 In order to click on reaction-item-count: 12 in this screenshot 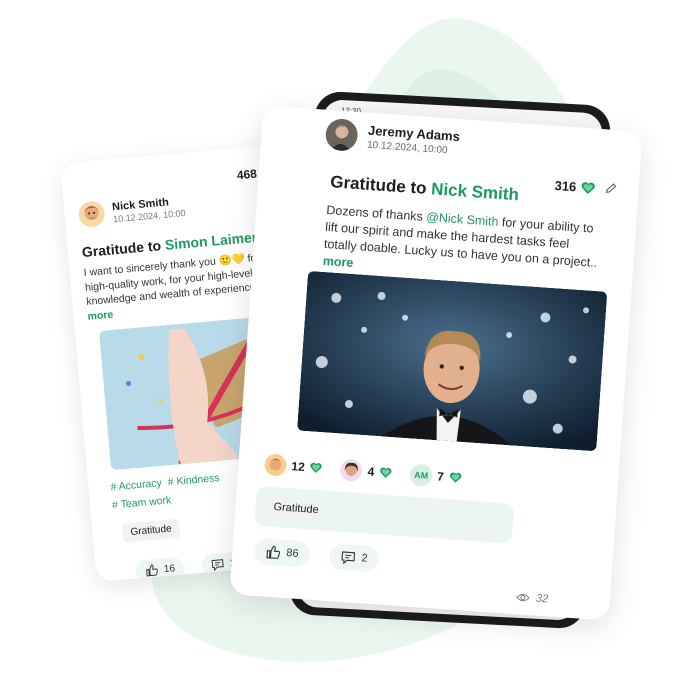, I will do `click(298, 467)`.